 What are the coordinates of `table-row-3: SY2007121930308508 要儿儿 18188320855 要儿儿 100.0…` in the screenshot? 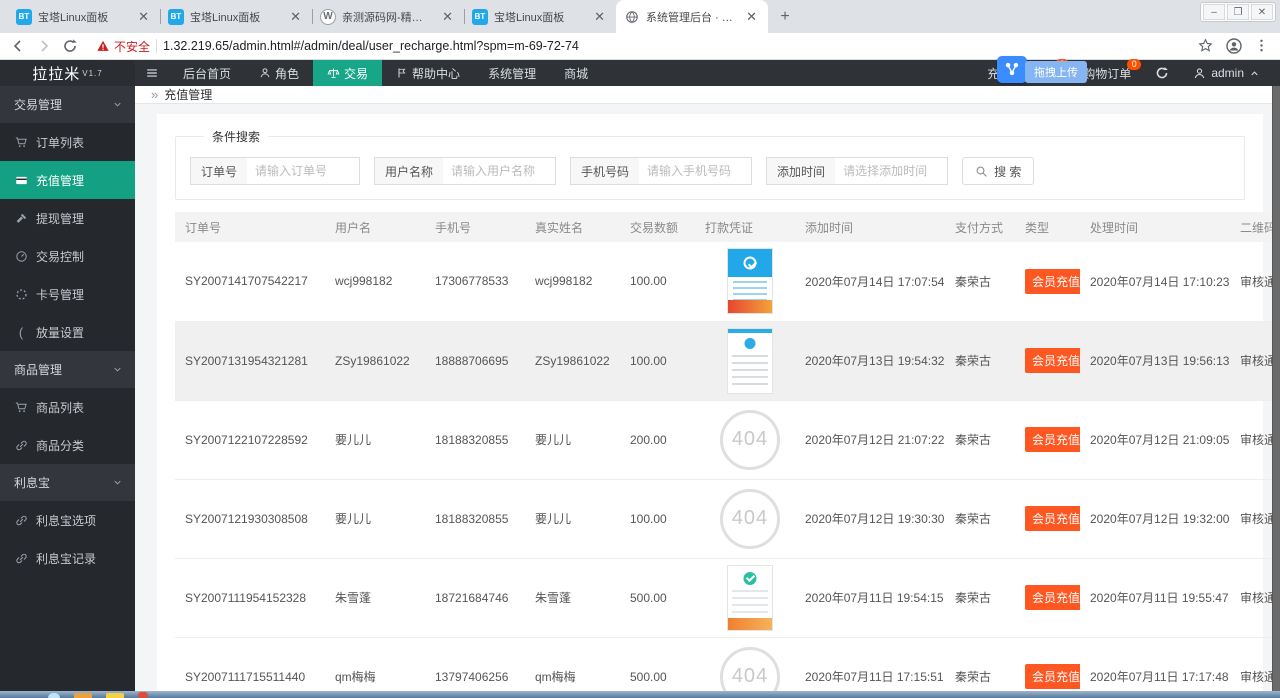 It's located at (727, 519).